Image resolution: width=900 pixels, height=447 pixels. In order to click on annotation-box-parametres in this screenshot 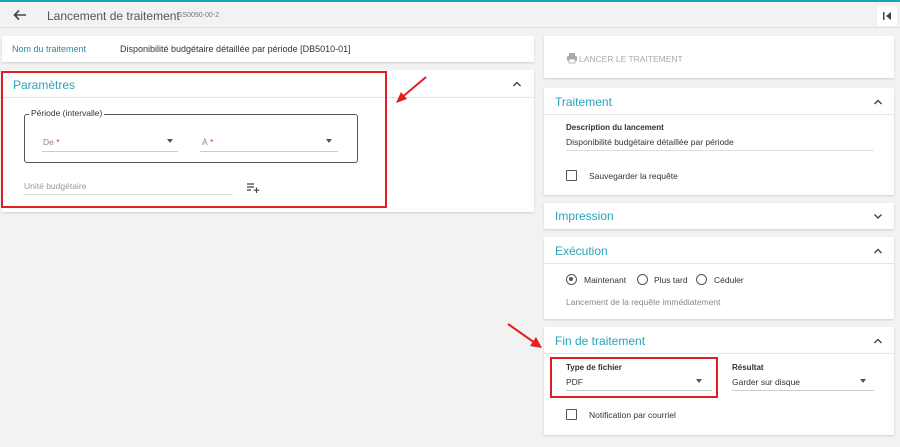, I will do `click(194, 139)`.